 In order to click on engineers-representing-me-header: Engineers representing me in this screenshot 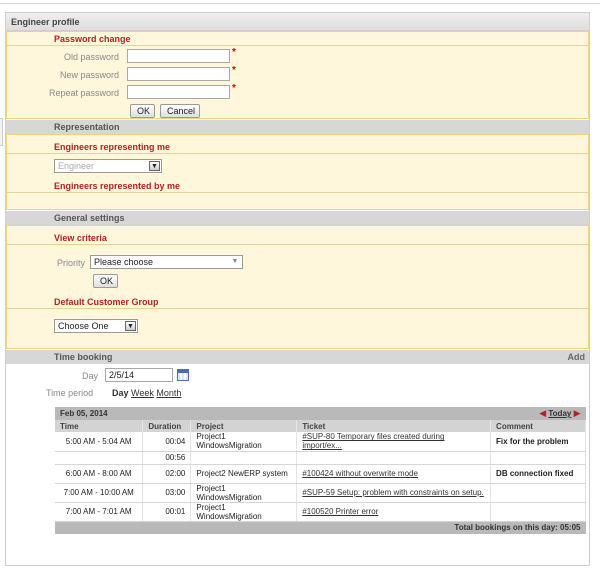, I will do `click(297, 147)`.